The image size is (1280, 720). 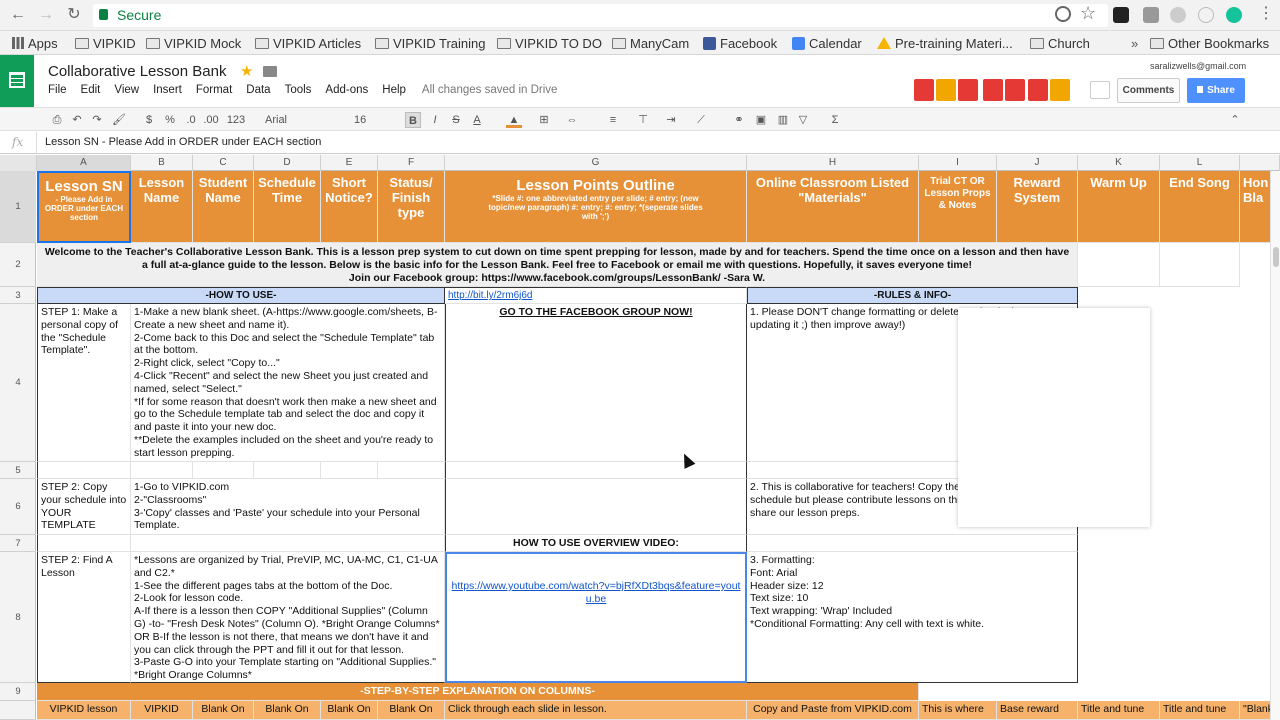 What do you see at coordinates (596, 163) in the screenshot?
I see `column-header-g: G` at bounding box center [596, 163].